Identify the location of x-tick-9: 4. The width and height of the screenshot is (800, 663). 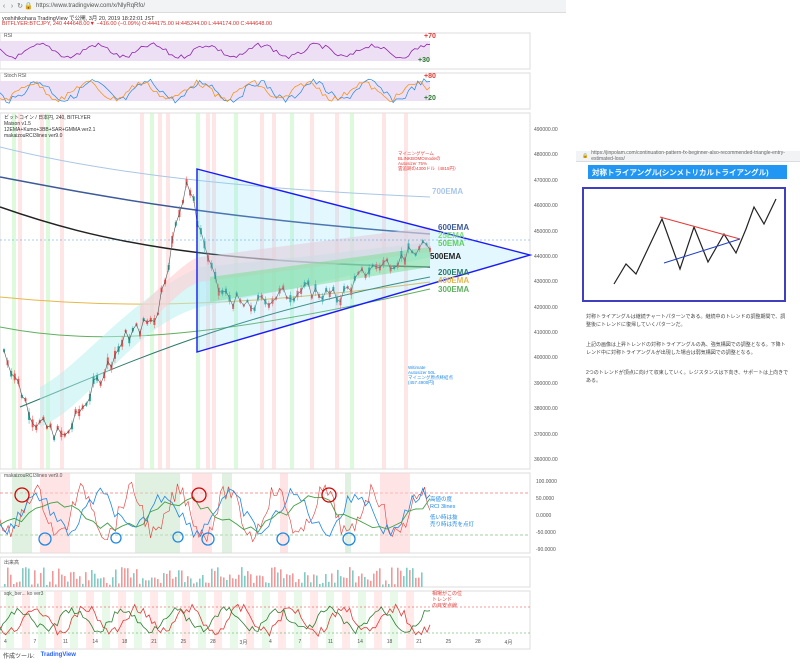
(270, 642).